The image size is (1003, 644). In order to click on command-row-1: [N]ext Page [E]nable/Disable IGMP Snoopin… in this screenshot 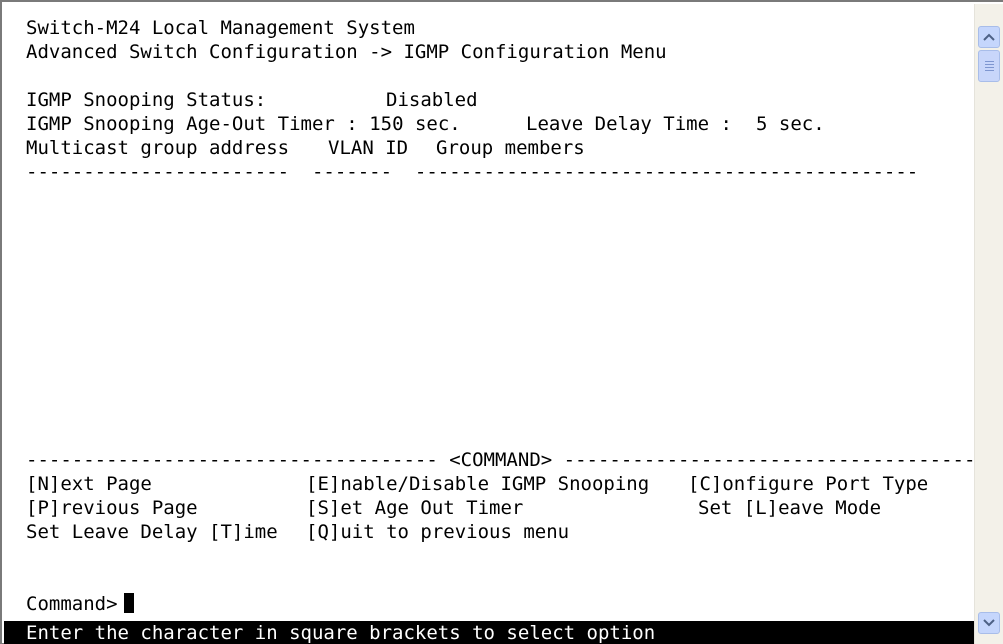, I will do `click(477, 484)`.